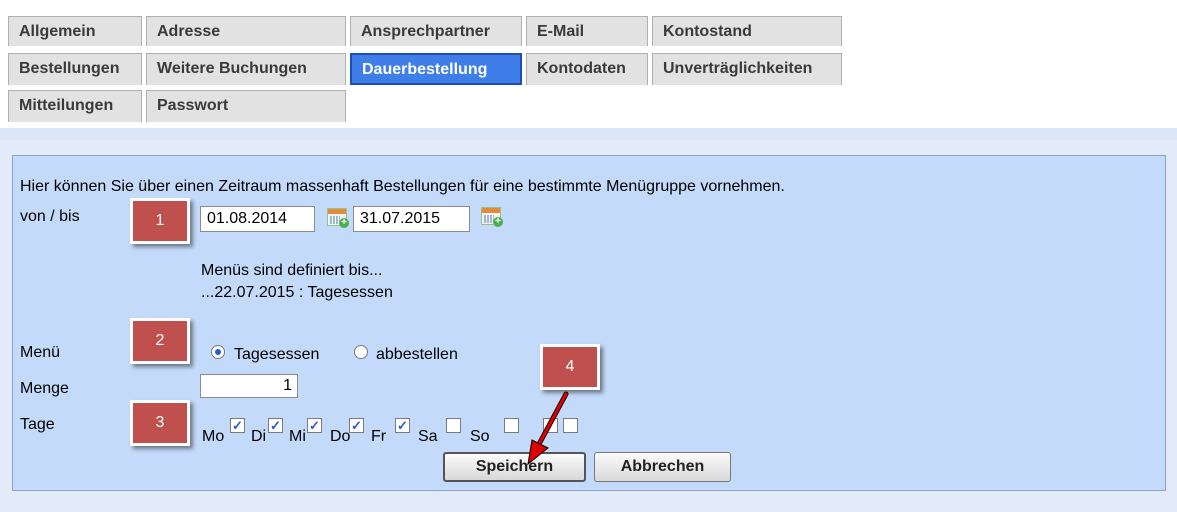 The height and width of the screenshot is (512, 1177). What do you see at coordinates (402, 425) in the screenshot?
I see `checkbox-fr: ✓` at bounding box center [402, 425].